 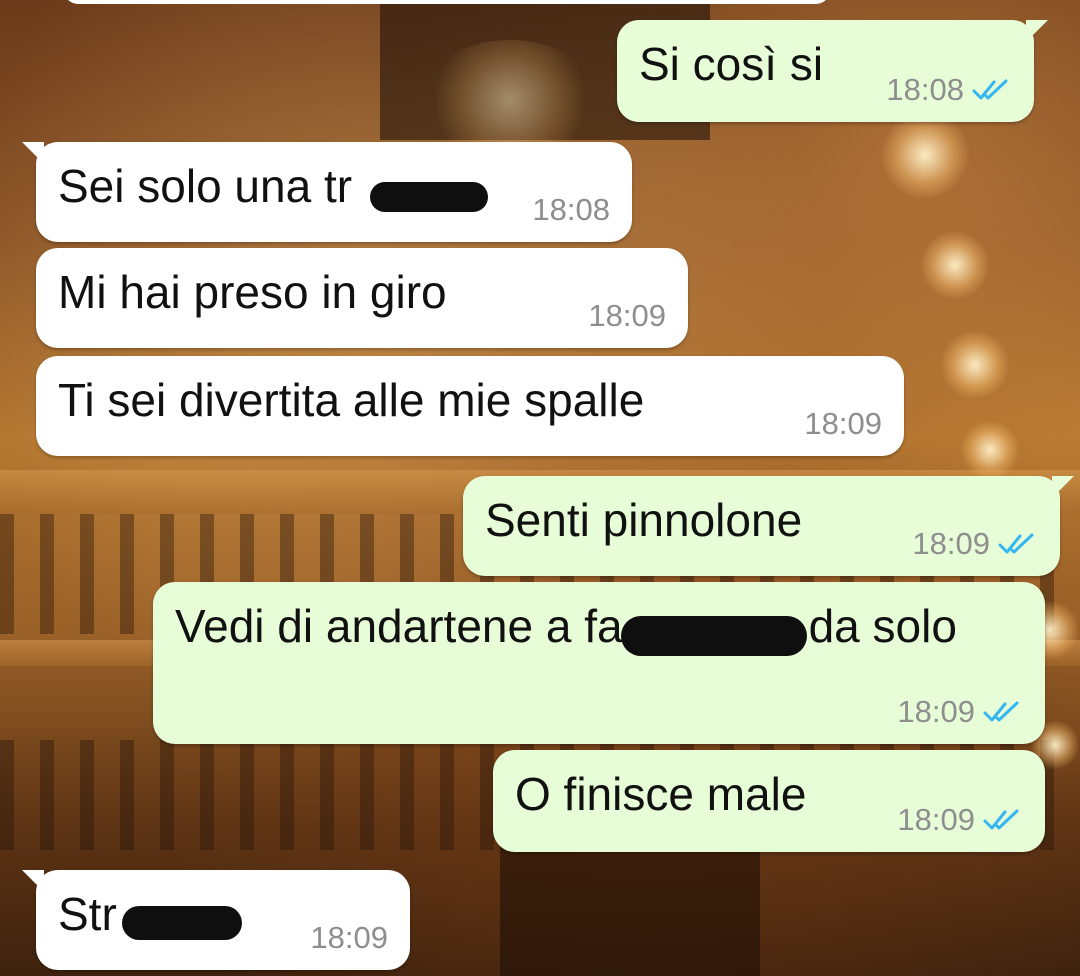 I want to click on message-bubble-incoming: Str 18:09, so click(x=216, y=920).